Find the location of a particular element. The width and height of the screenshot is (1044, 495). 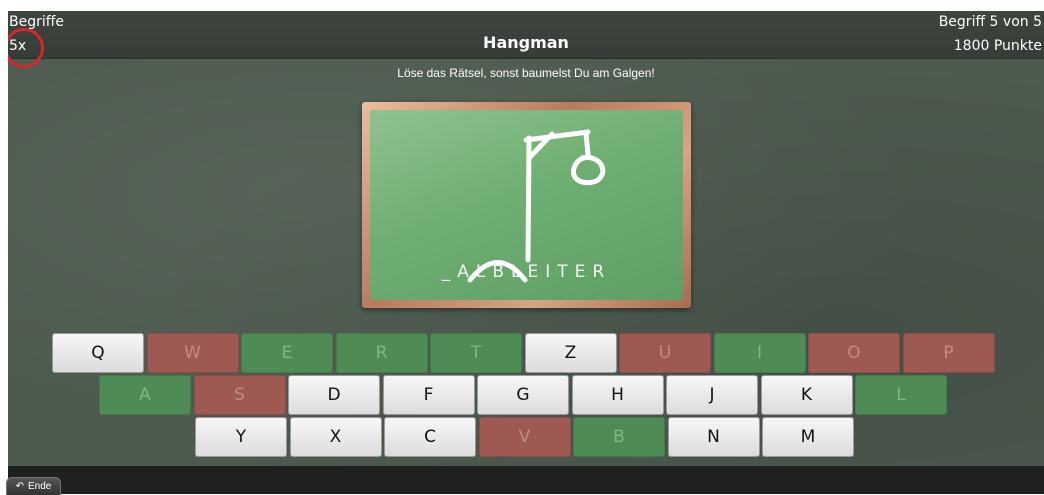

chalkboard-surface: _ALBLEITER is located at coordinates (526, 205).